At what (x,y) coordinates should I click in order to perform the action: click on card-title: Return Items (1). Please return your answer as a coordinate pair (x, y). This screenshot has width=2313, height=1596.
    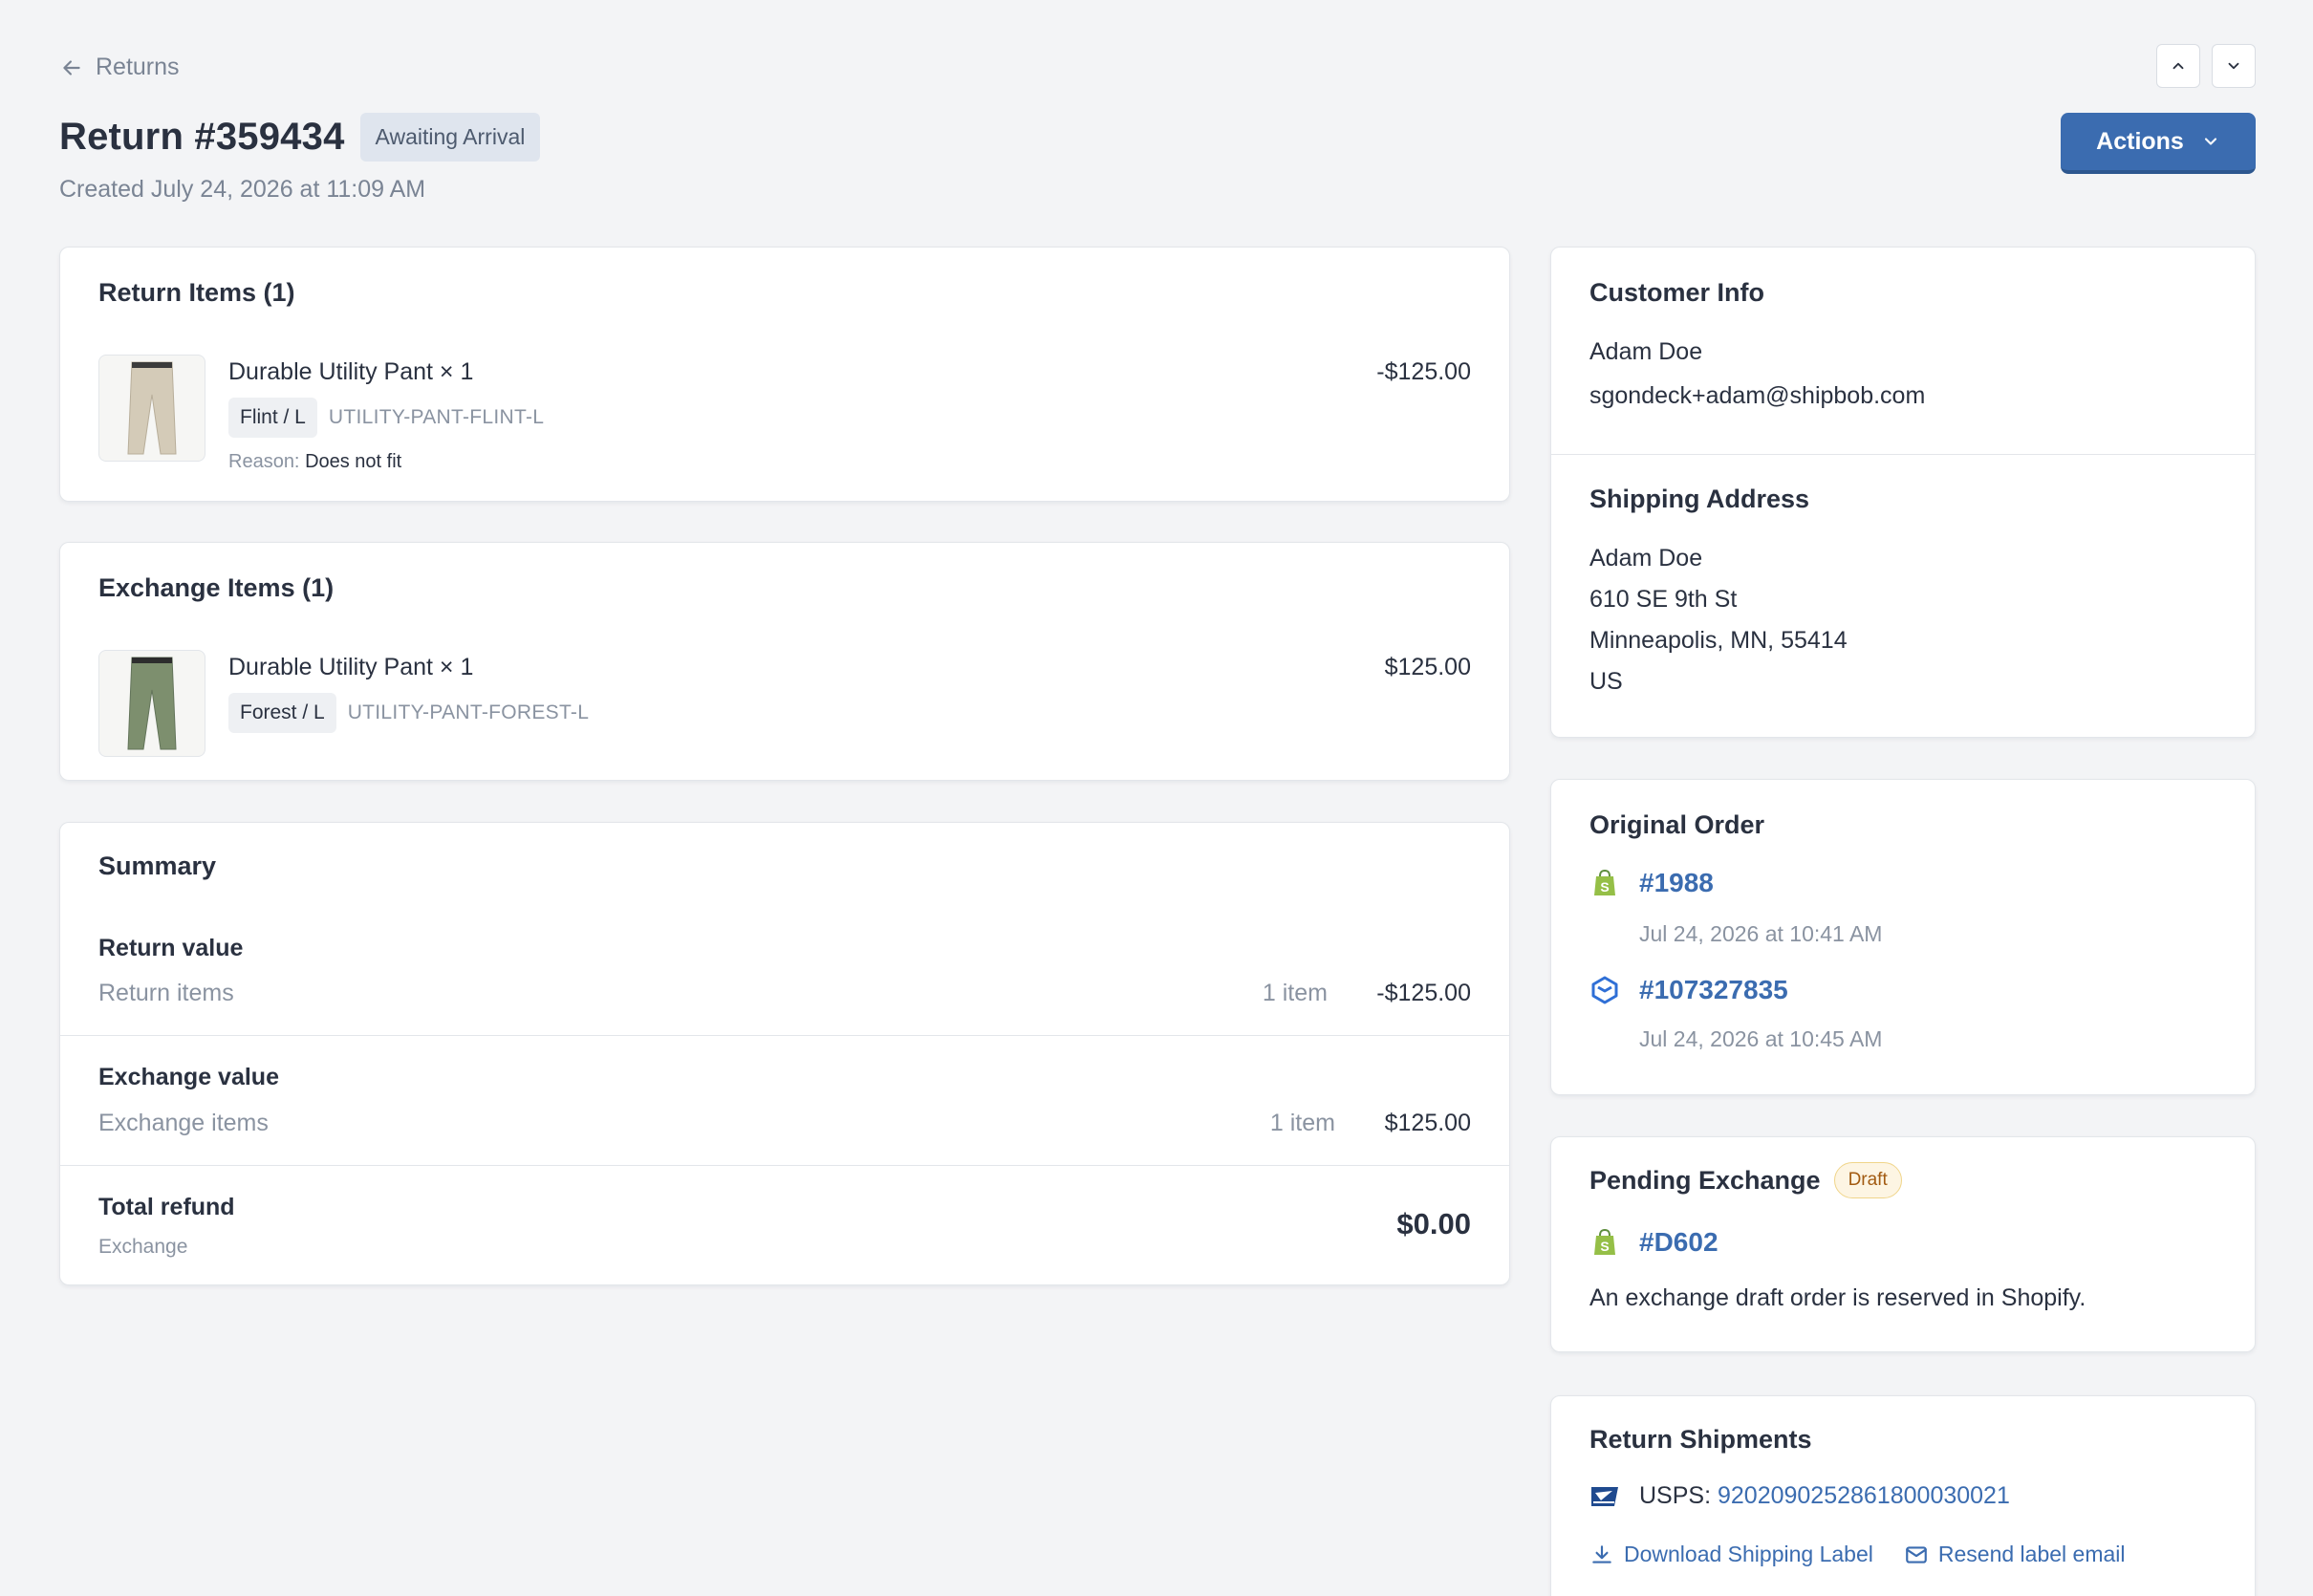
    Looking at the image, I should click on (197, 292).